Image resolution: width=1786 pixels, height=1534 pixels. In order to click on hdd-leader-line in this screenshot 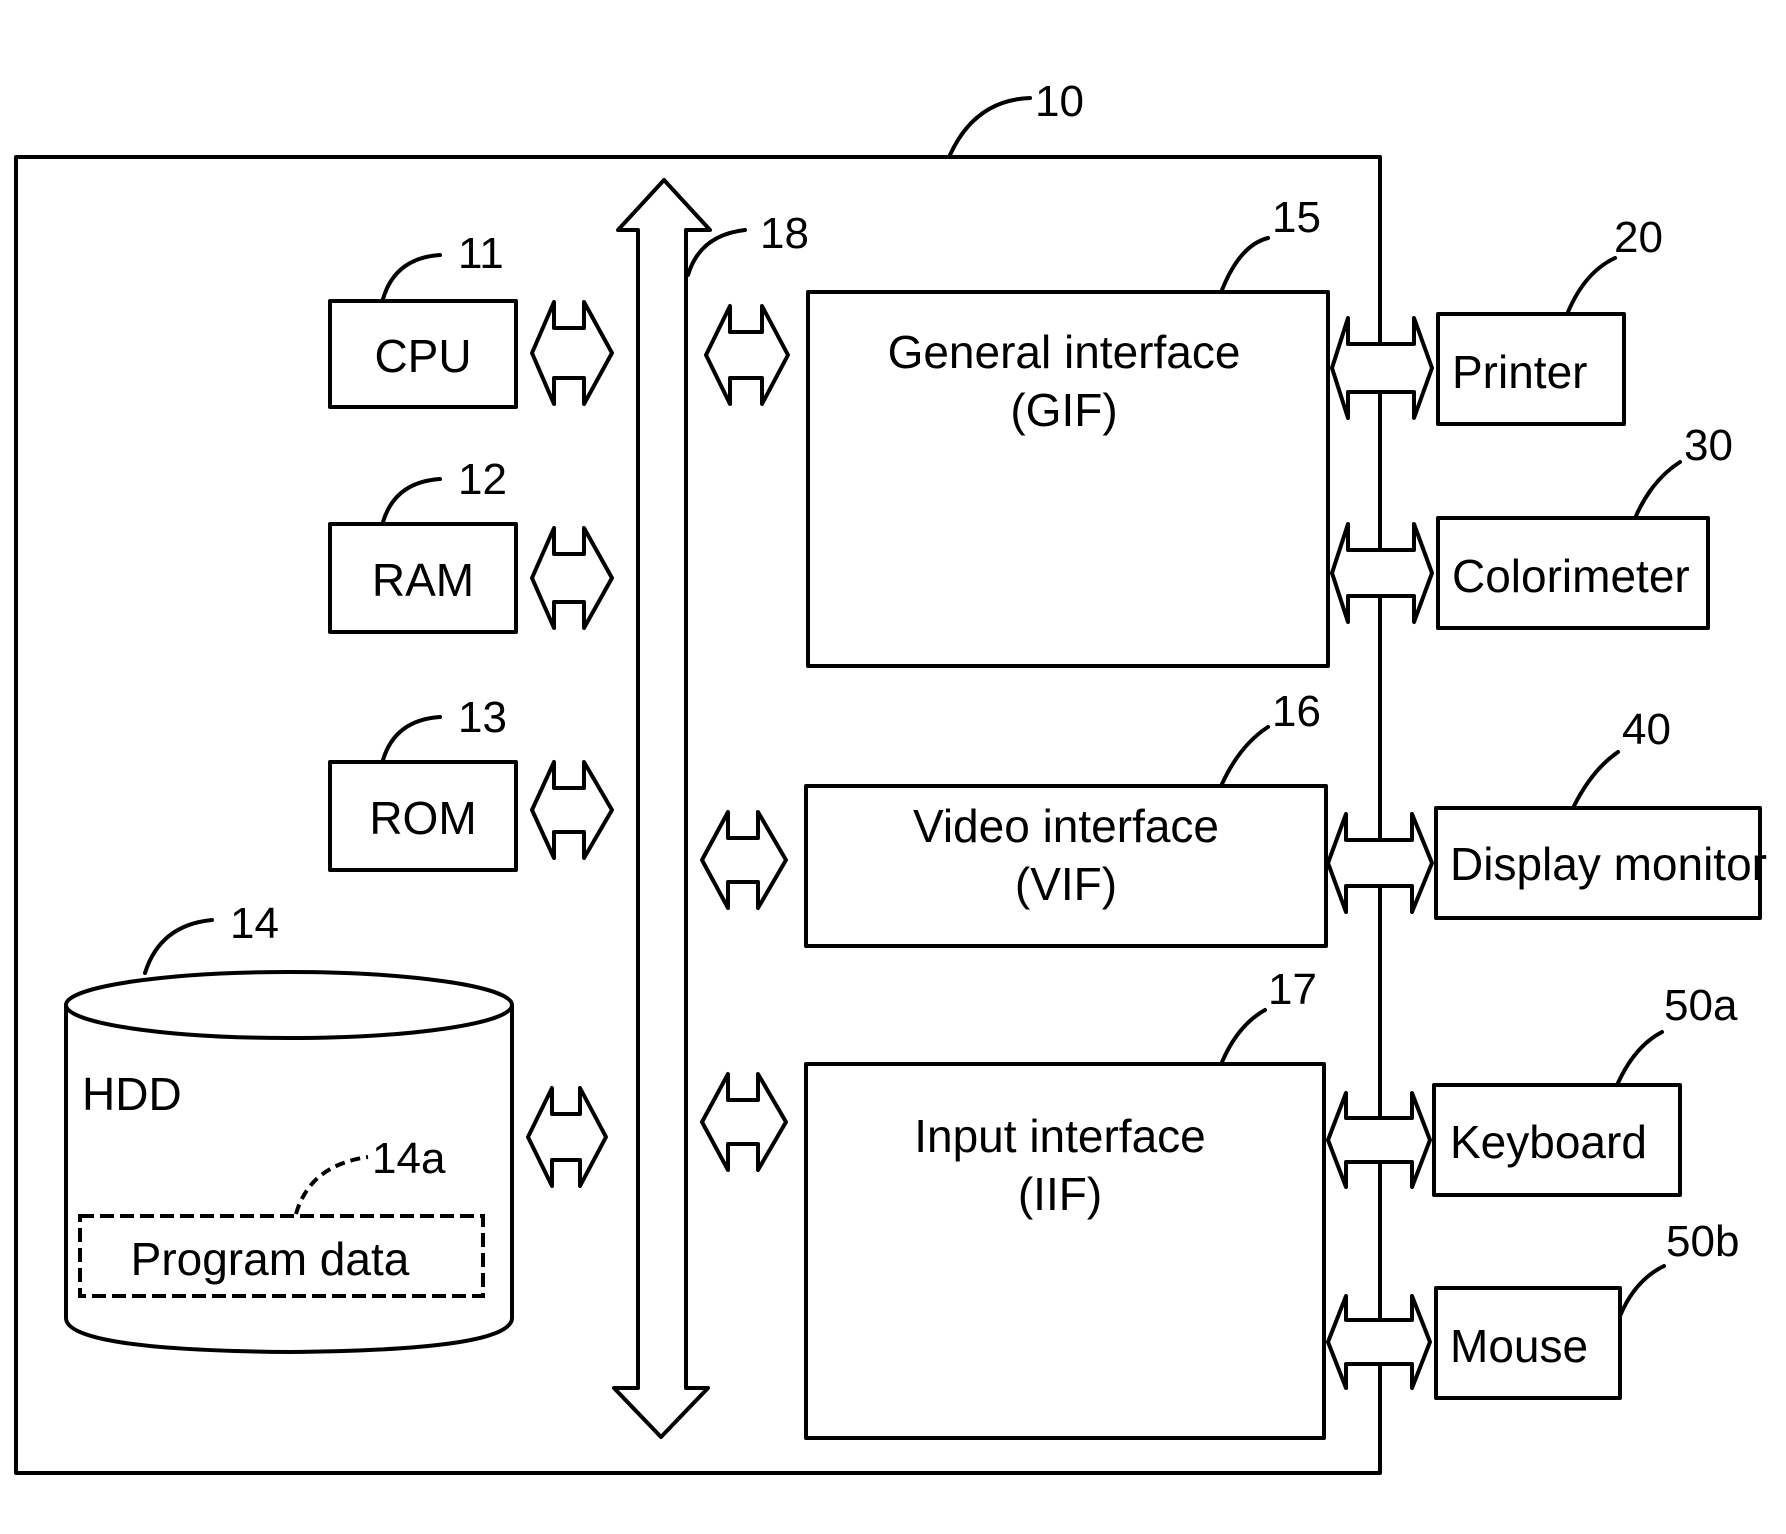, I will do `click(178, 946)`.